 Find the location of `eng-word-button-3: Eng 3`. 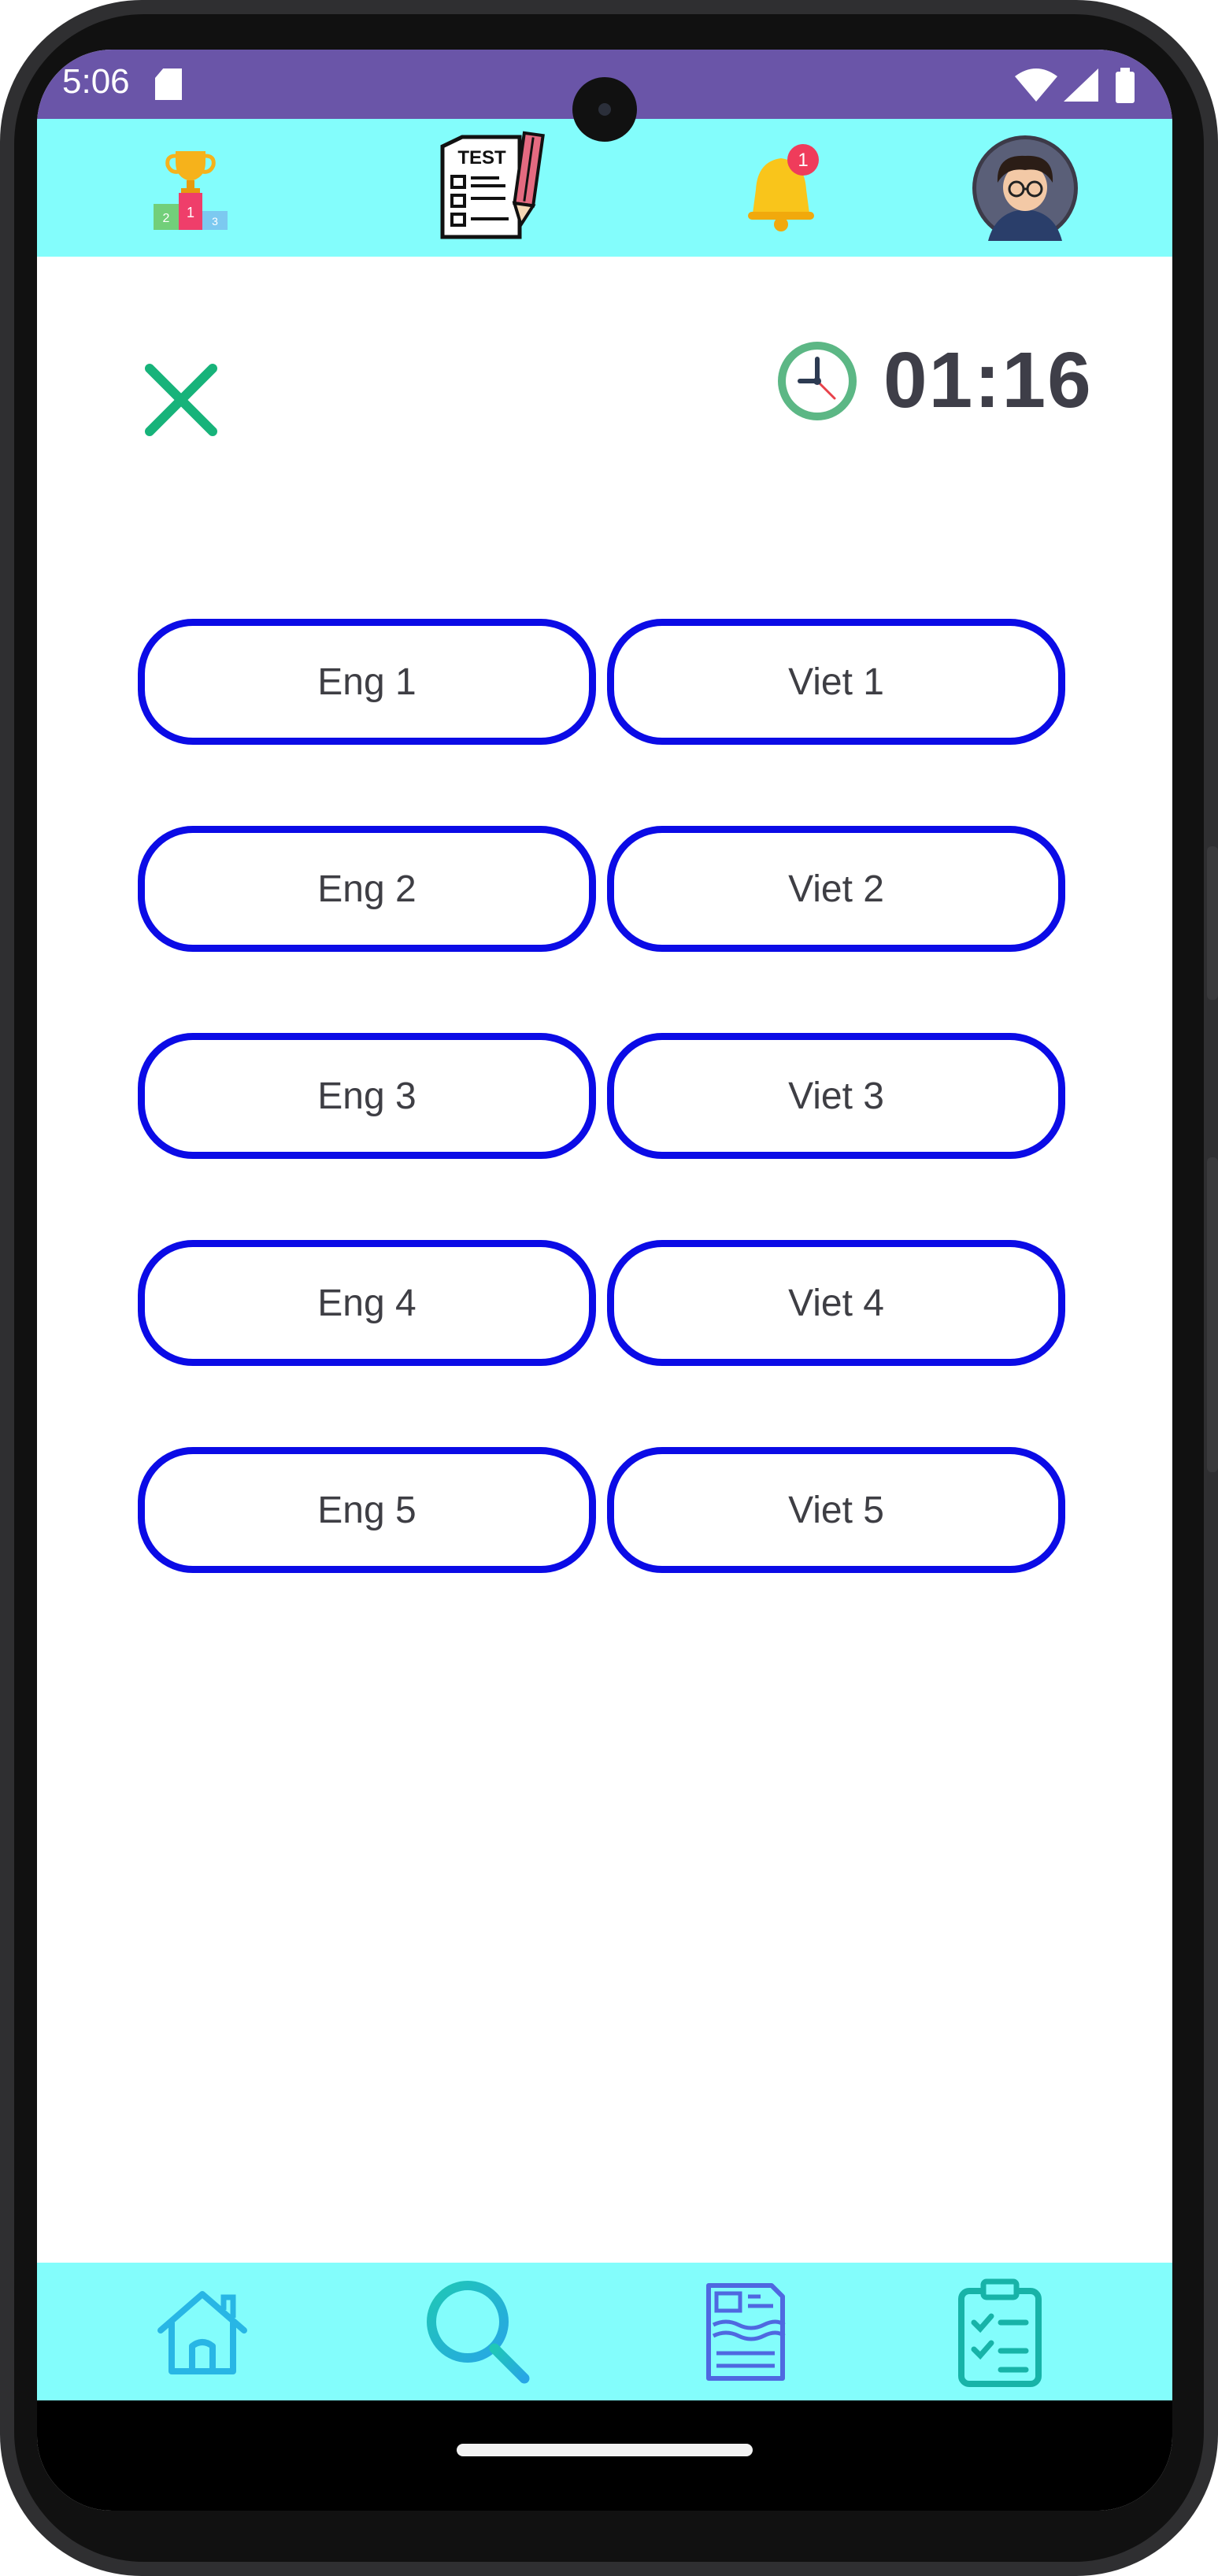

eng-word-button-3: Eng 3 is located at coordinates (367, 1096).